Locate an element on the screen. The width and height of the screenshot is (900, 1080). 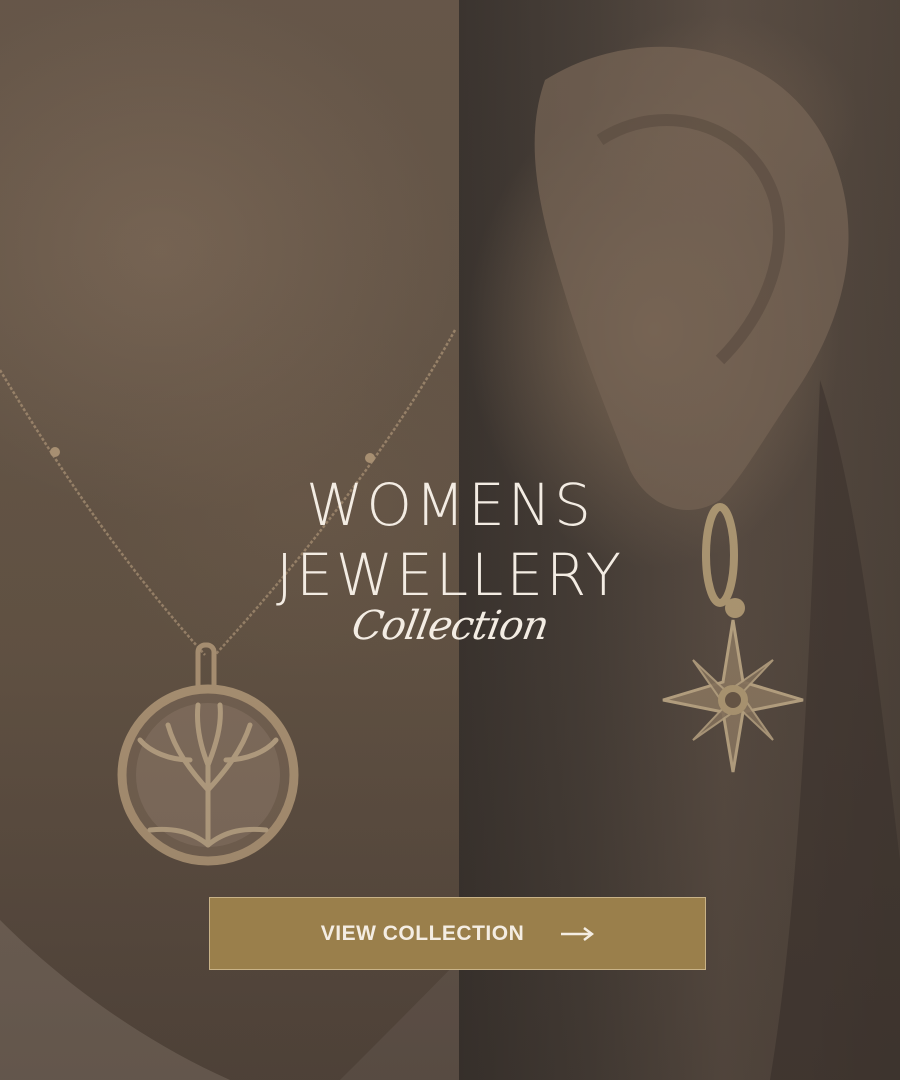
arrow-right-icon is located at coordinates (578, 933).